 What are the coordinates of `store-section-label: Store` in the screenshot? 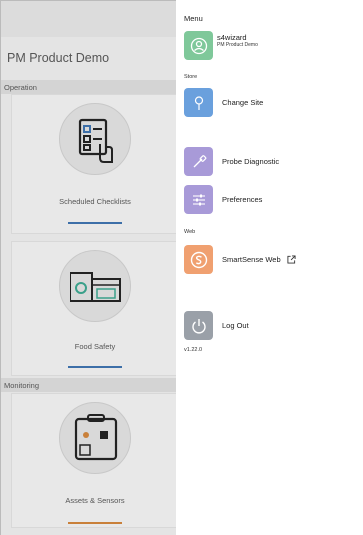 It's located at (191, 77).